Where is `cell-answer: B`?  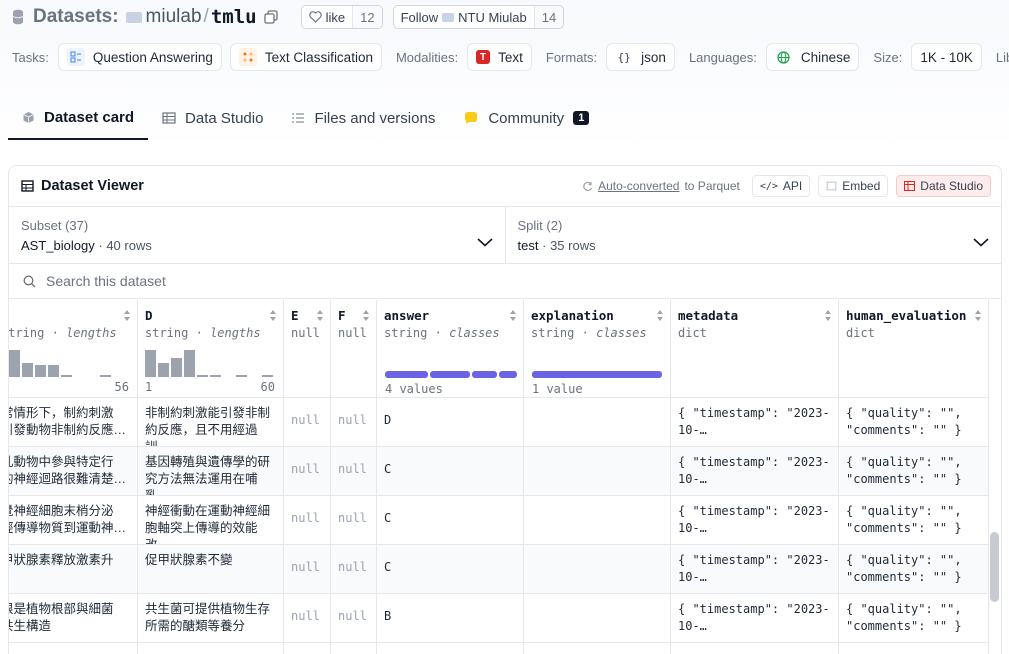
cell-answer: B is located at coordinates (450, 618).